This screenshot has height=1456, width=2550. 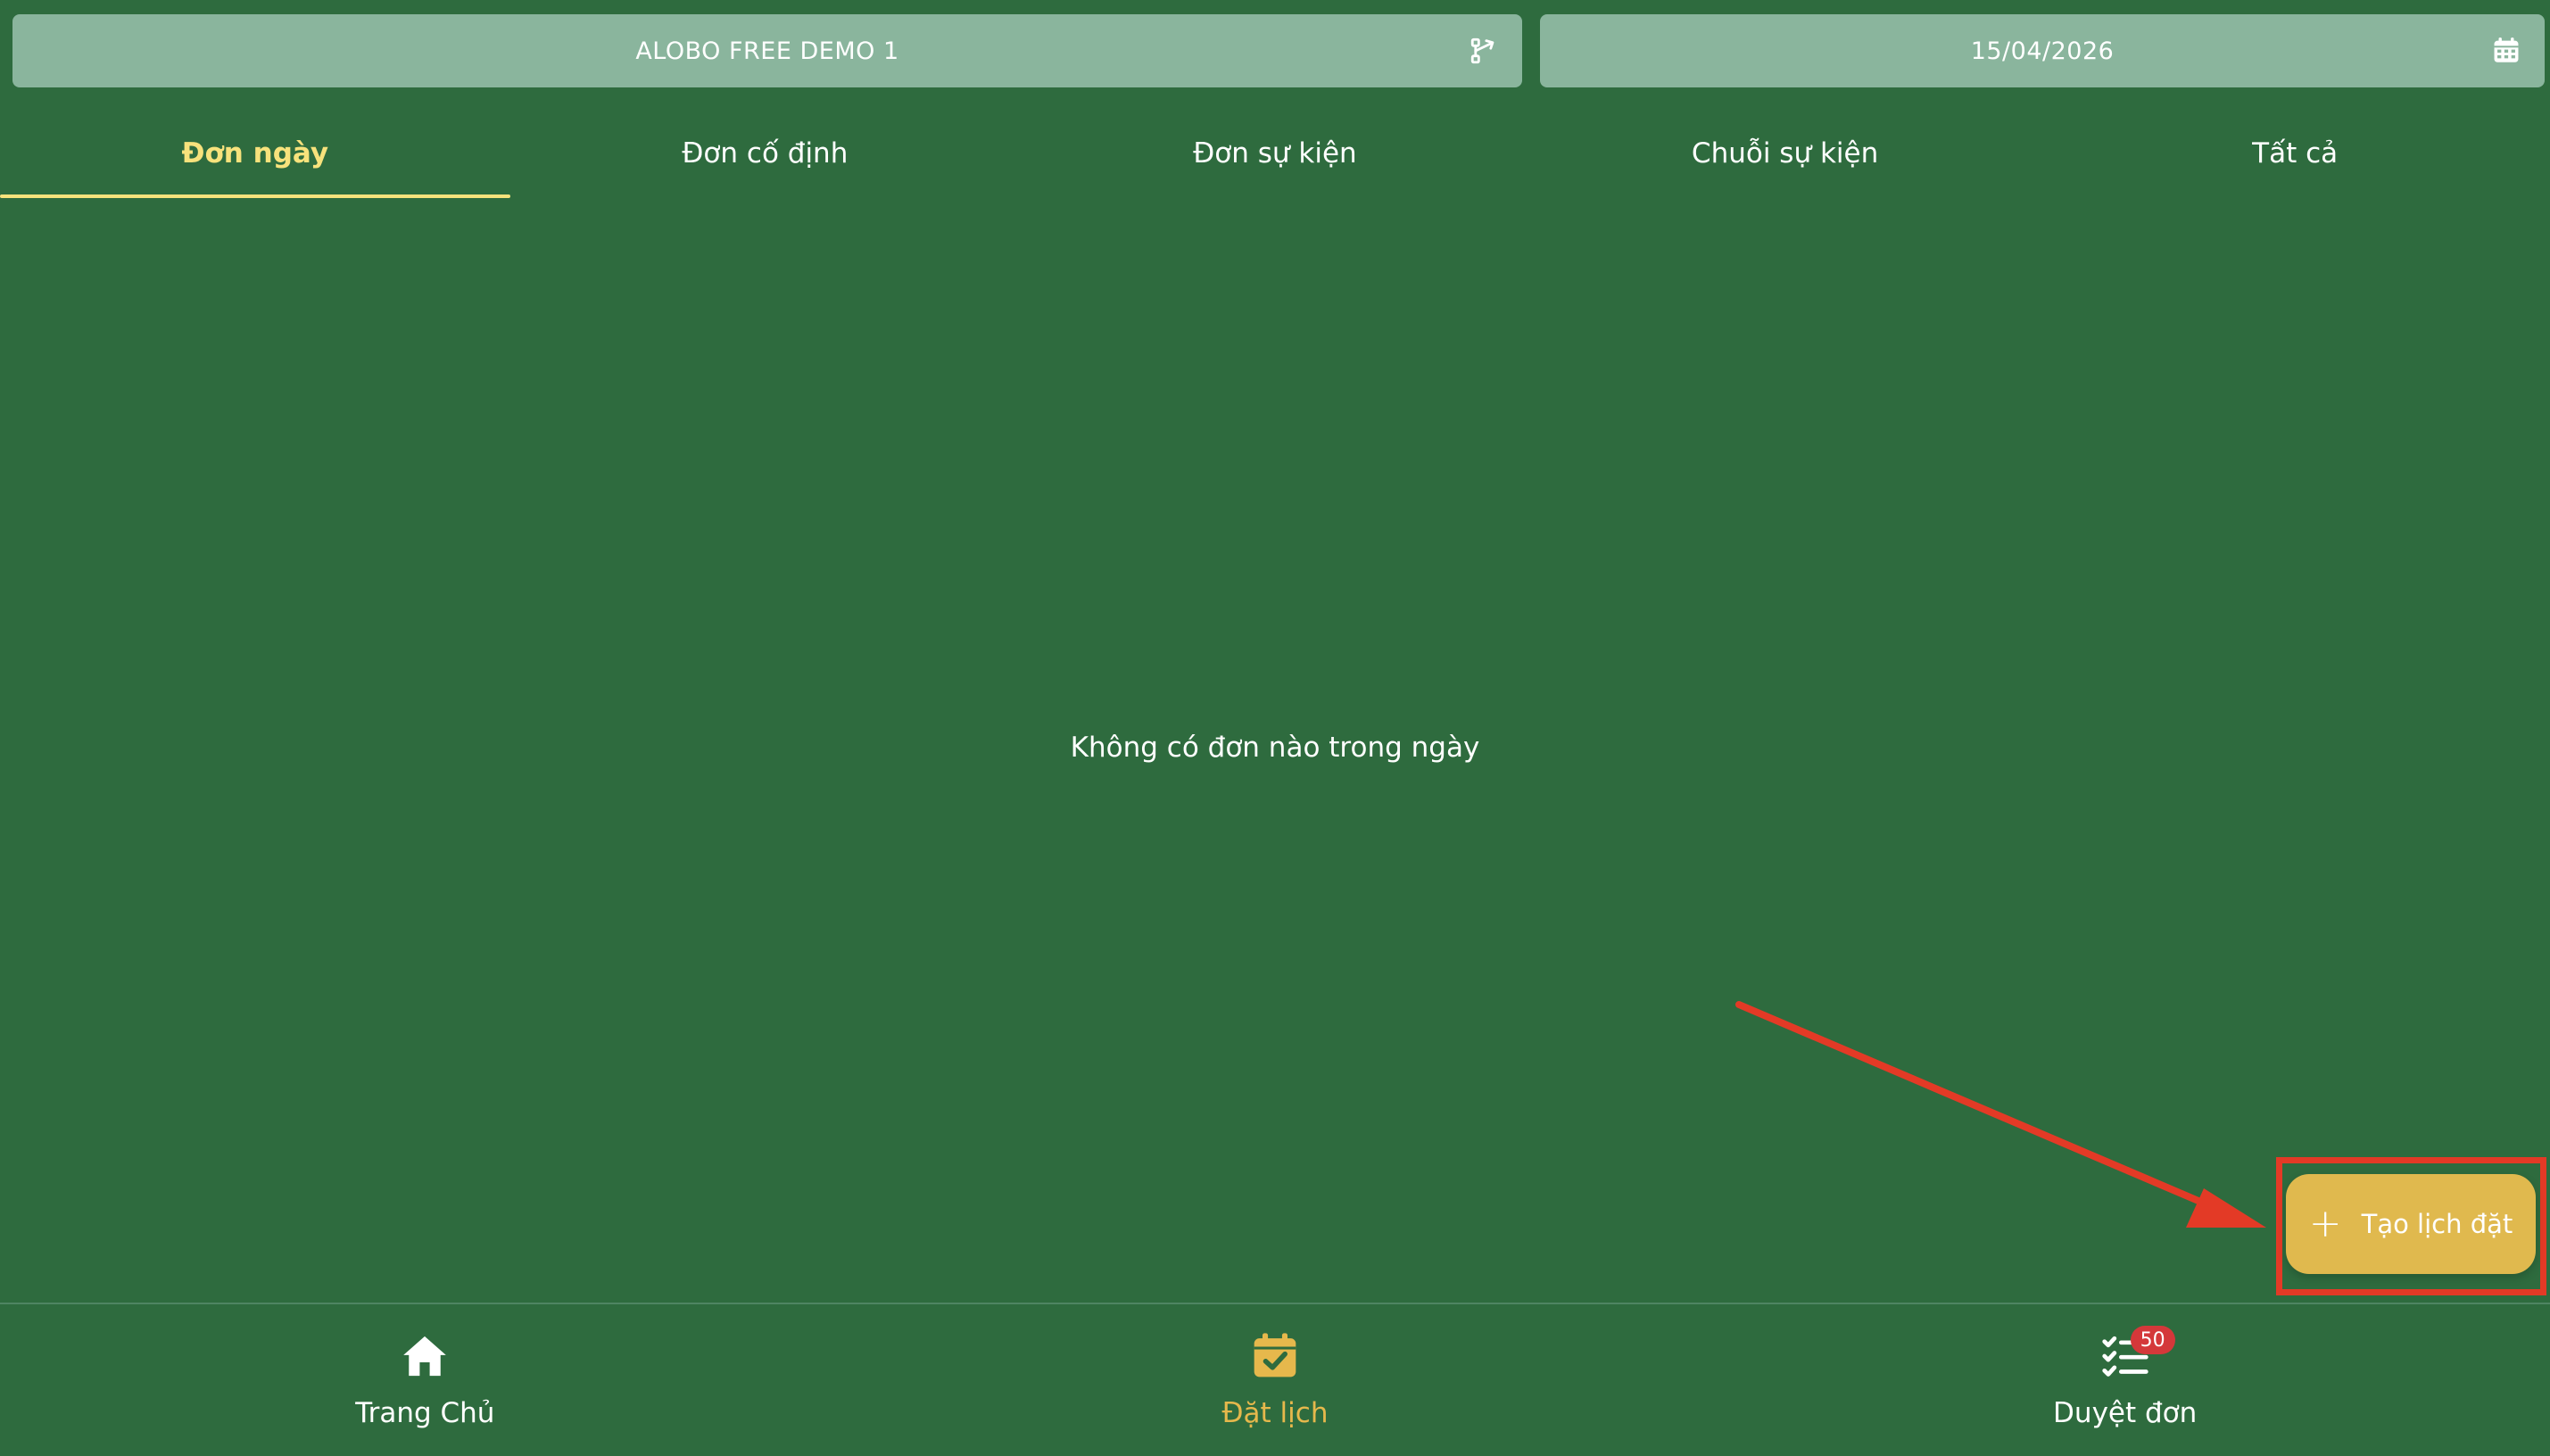 I want to click on checklist-icon-wrapper: 50, so click(x=2138, y=1353).